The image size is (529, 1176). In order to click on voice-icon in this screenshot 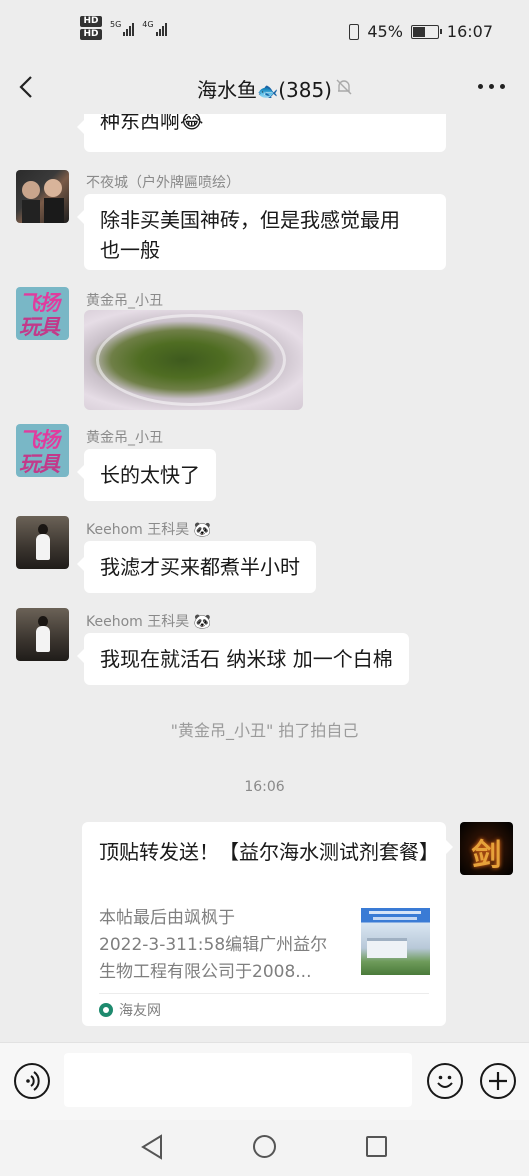, I will do `click(33, 1081)`.